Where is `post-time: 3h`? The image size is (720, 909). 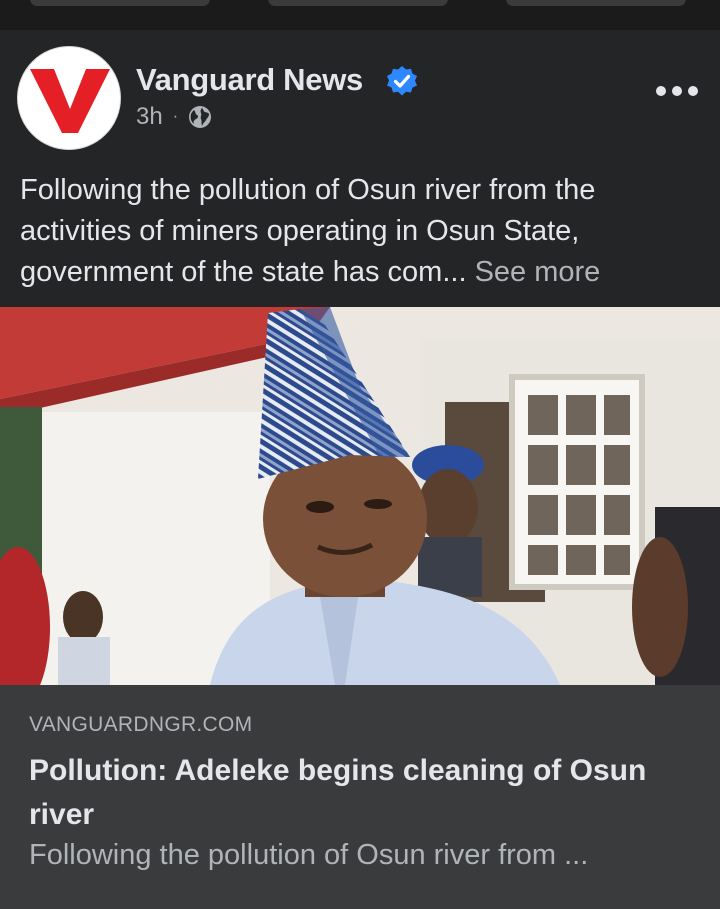 post-time: 3h is located at coordinates (149, 117).